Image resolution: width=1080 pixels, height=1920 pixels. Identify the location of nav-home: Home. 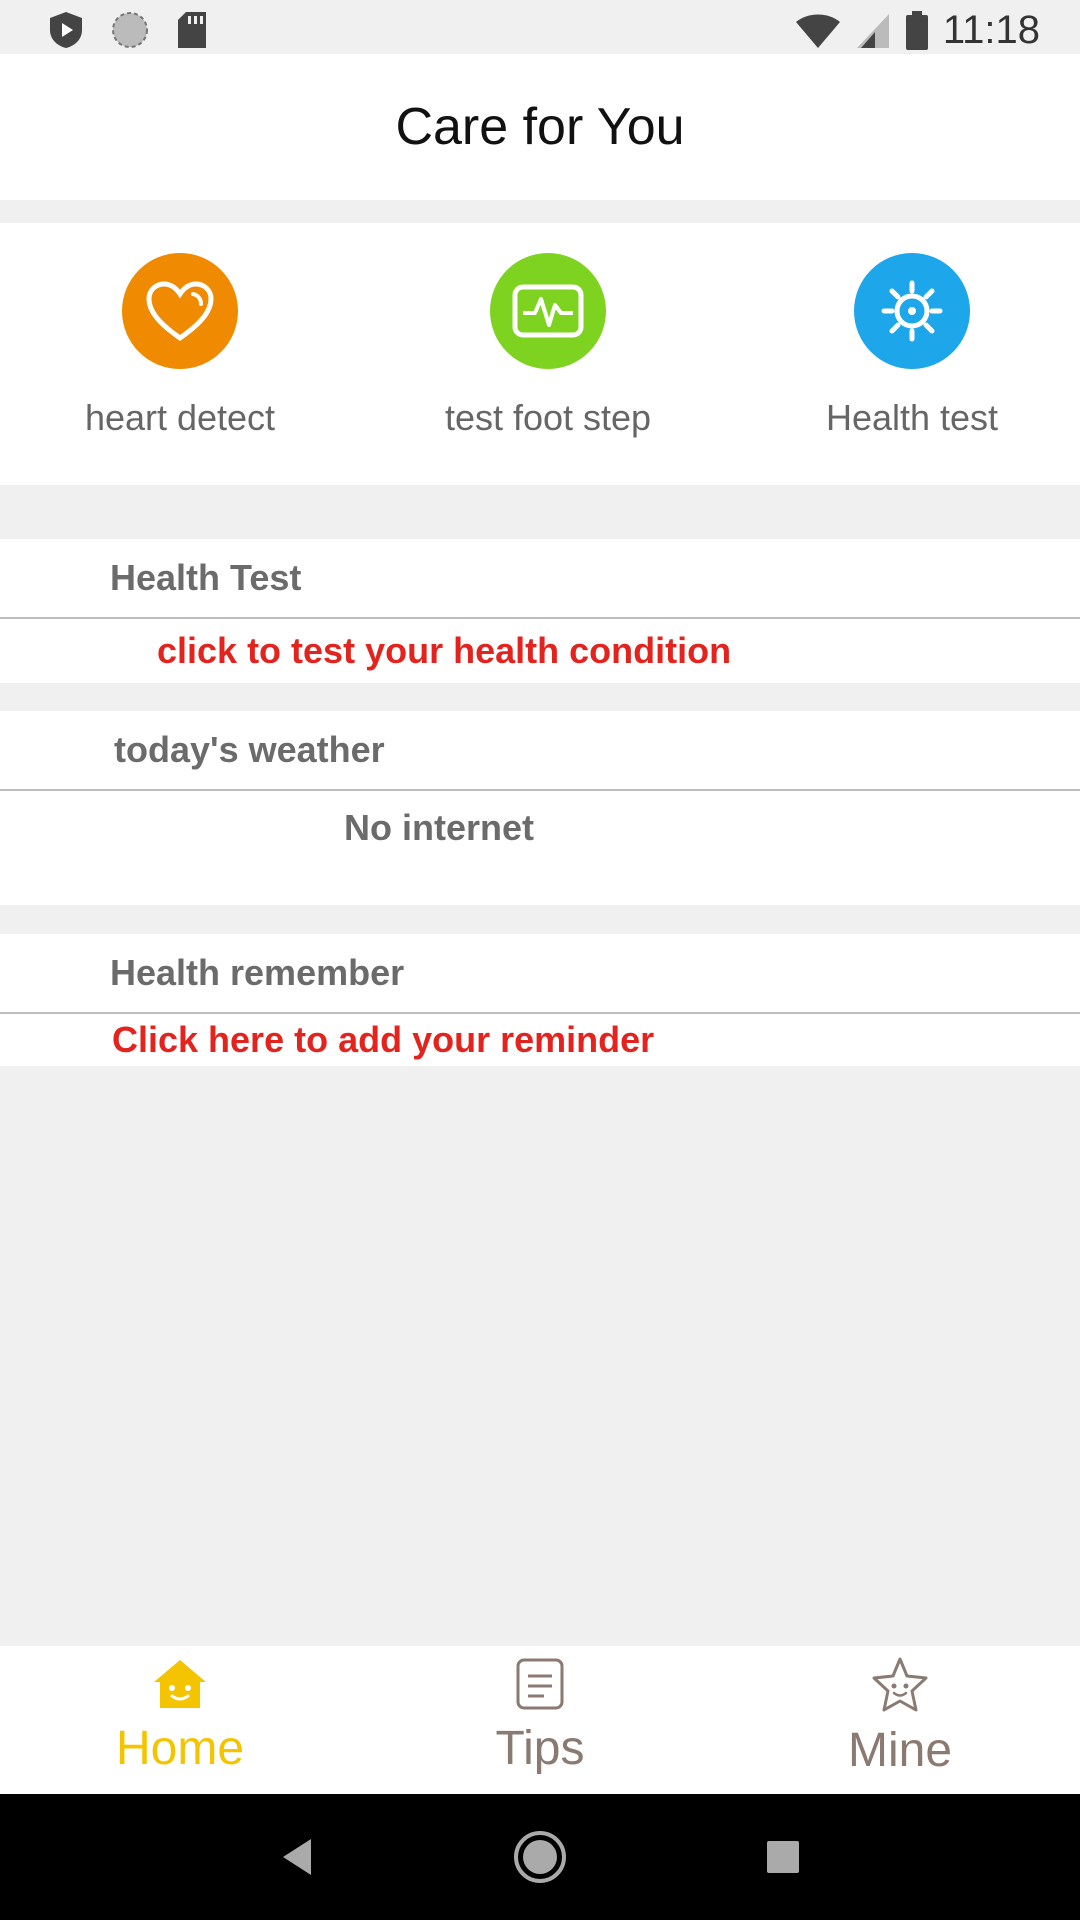
(180, 1720).